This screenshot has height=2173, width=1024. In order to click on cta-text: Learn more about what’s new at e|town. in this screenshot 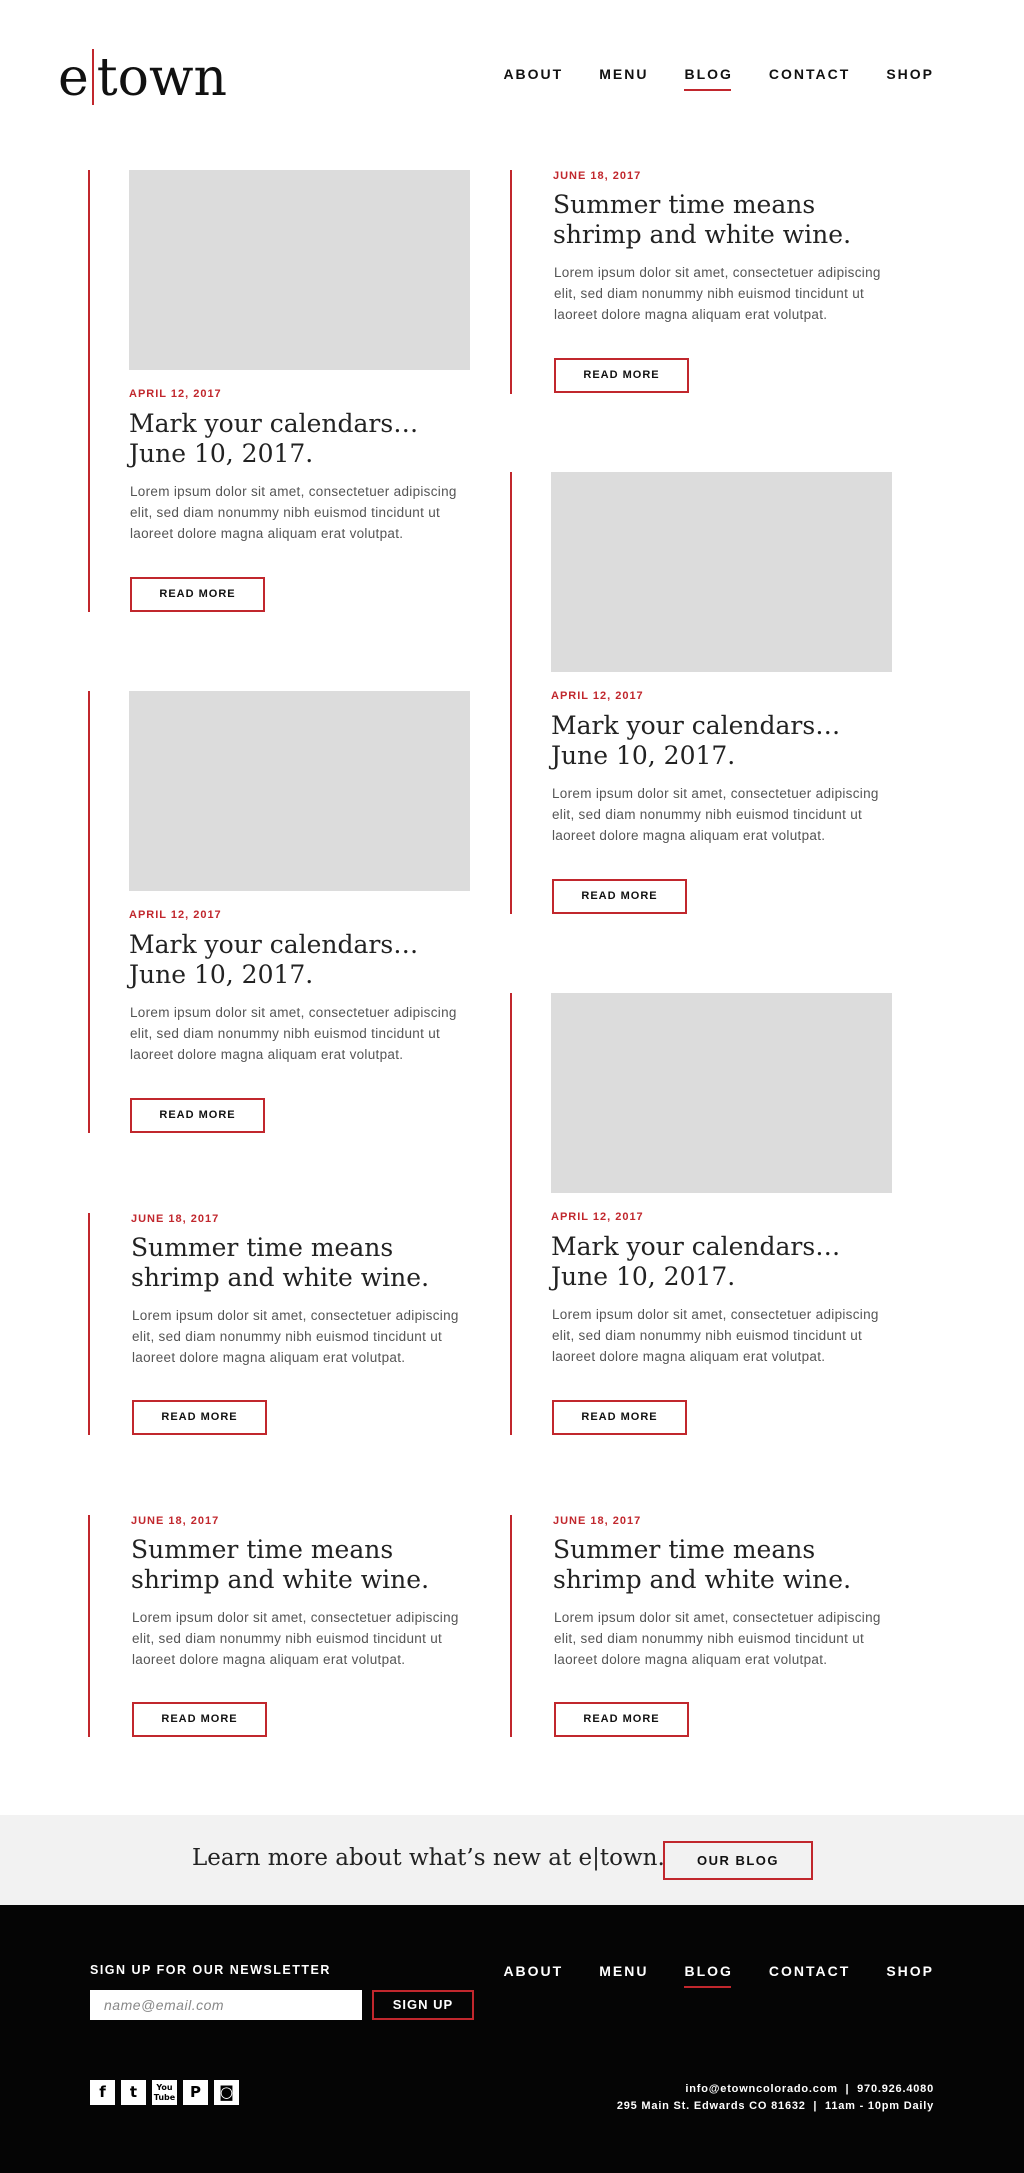, I will do `click(428, 1858)`.